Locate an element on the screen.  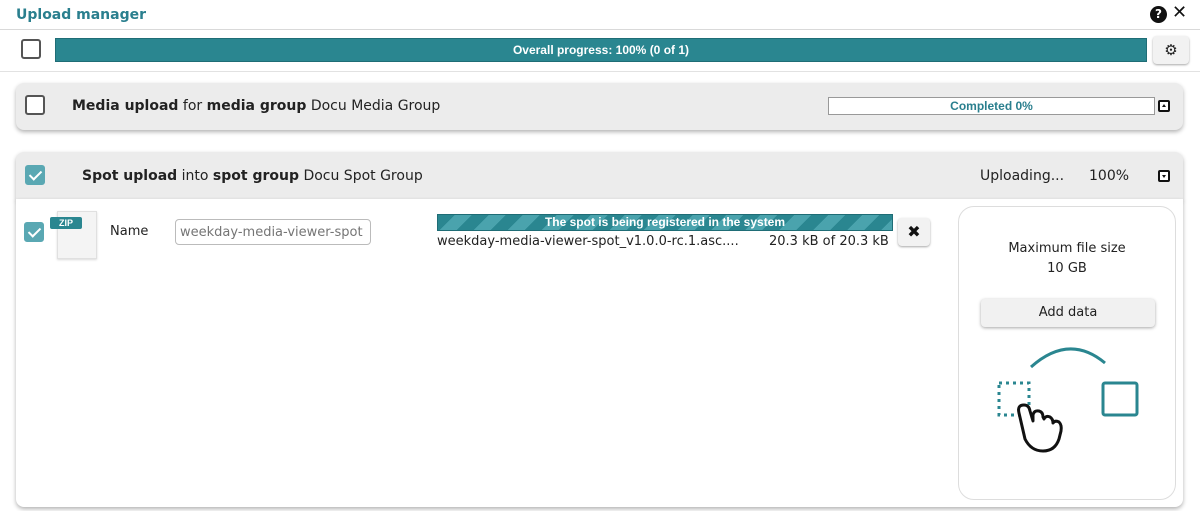
media-upload-target: media group is located at coordinates (256, 106).